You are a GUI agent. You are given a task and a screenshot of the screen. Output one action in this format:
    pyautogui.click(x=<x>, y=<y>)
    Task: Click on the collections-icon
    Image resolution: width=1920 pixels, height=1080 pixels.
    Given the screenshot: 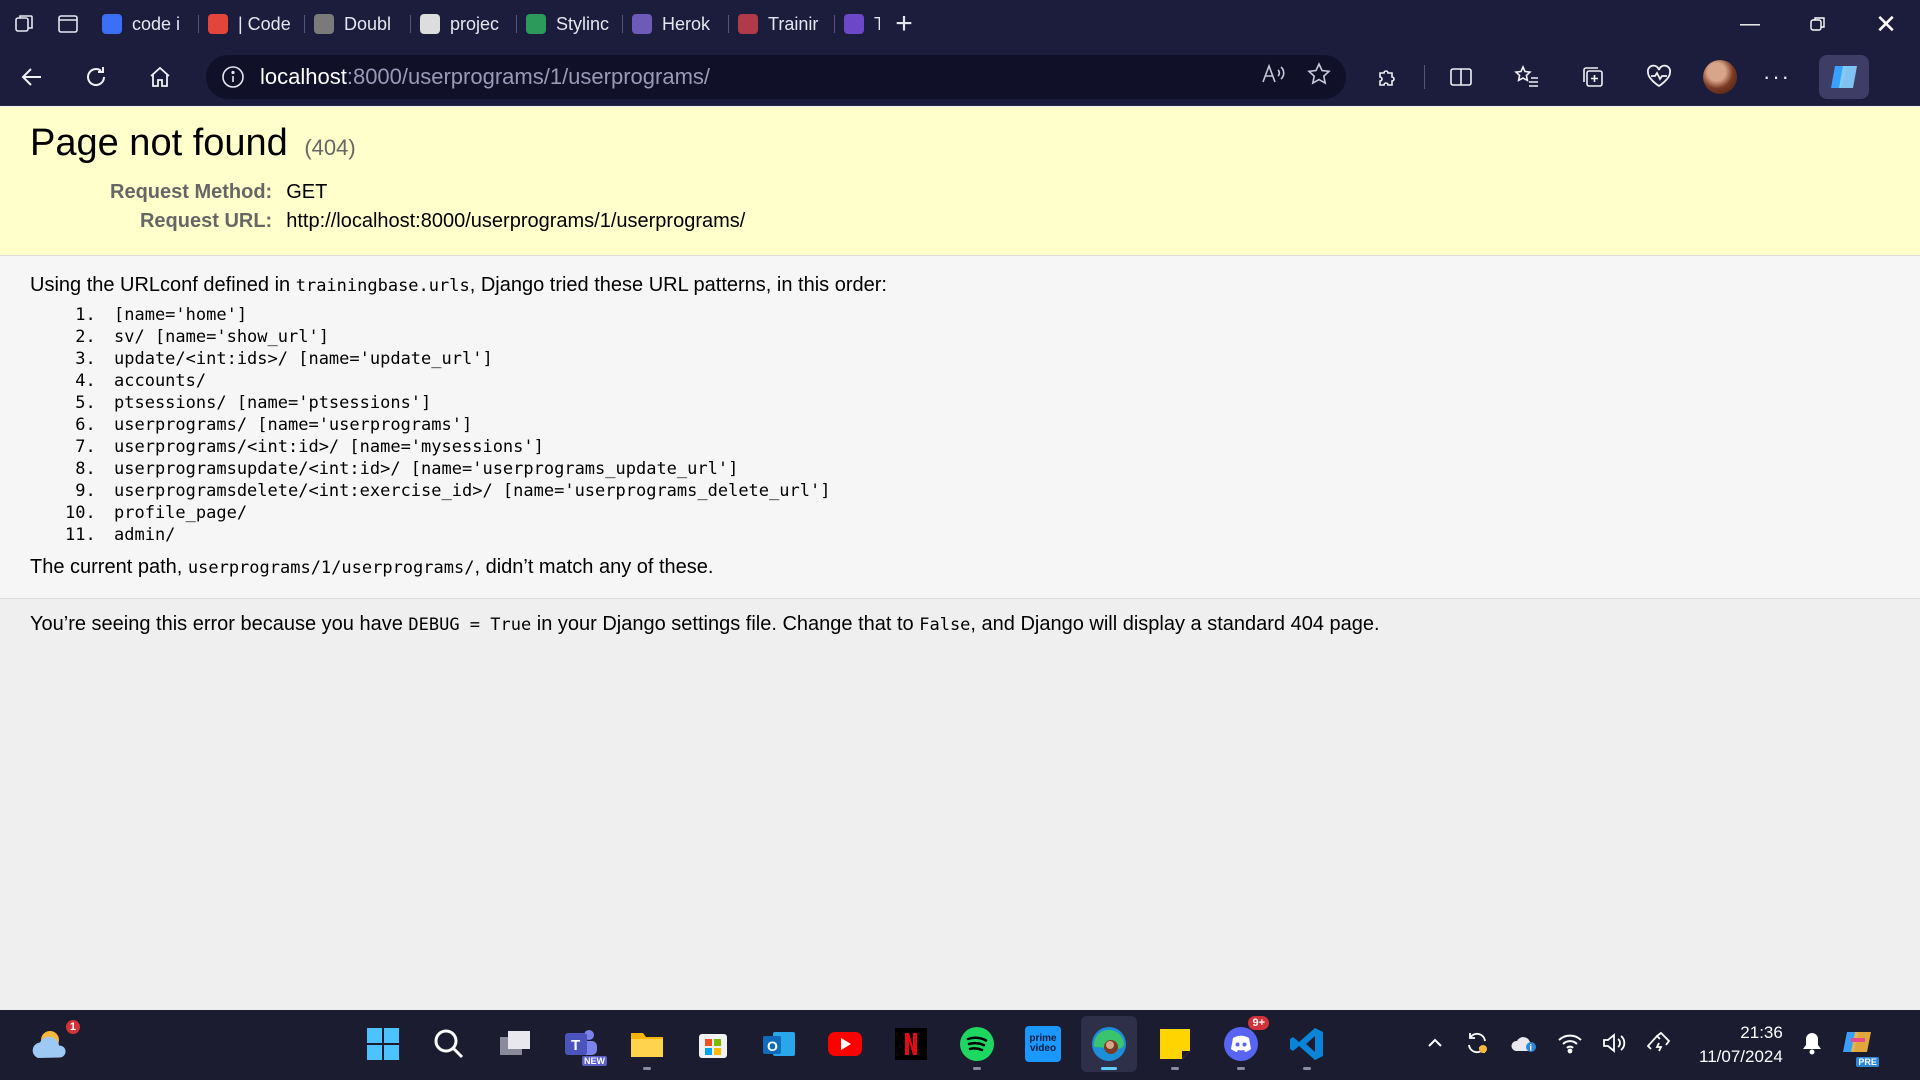 What is the action you would take?
    pyautogui.click(x=1593, y=76)
    